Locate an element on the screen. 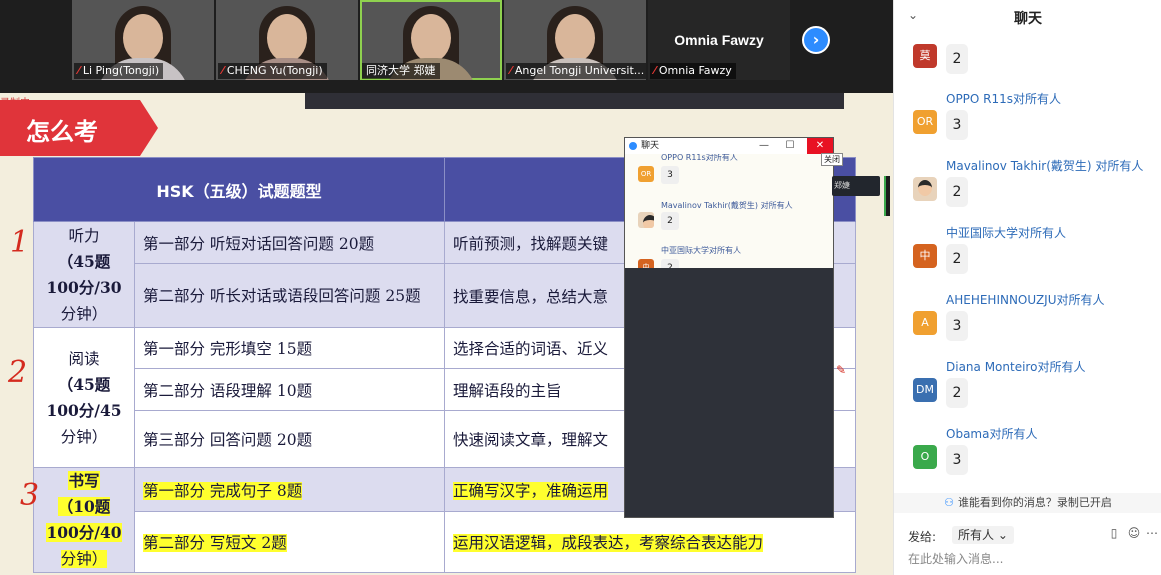 The width and height of the screenshot is (1161, 575). chevron-right-icon: › is located at coordinates (816, 39).